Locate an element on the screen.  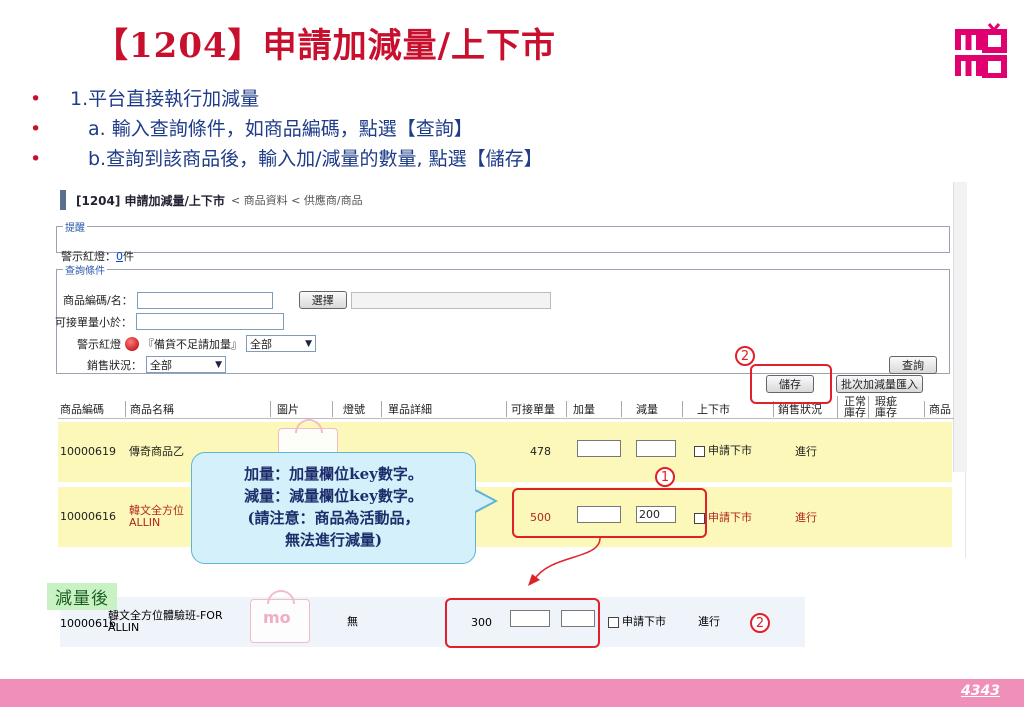
highlight-qty-fields is located at coordinates (609, 513).